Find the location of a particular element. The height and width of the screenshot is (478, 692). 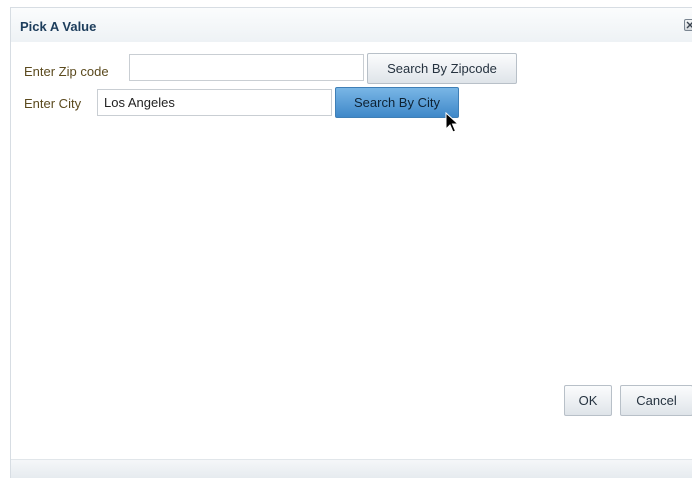

ok-button: OK is located at coordinates (588, 400).